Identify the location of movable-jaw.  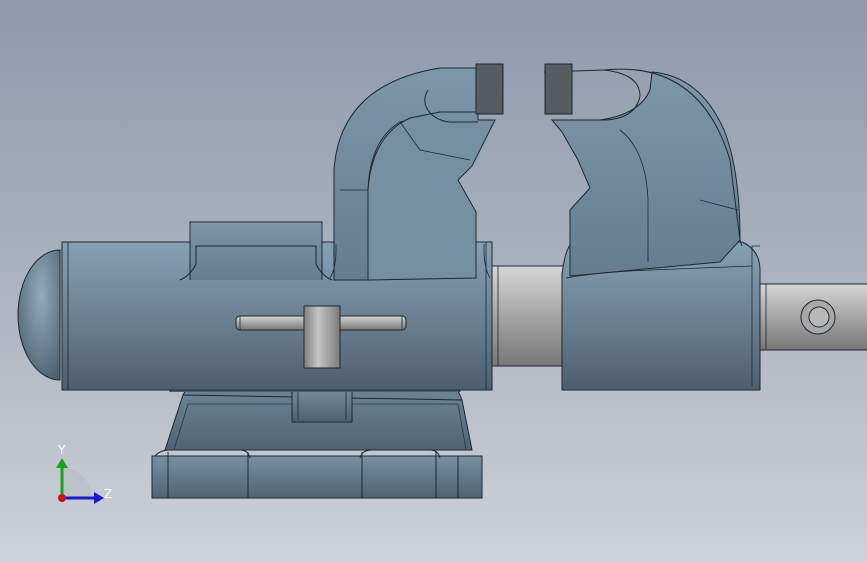
(652, 227).